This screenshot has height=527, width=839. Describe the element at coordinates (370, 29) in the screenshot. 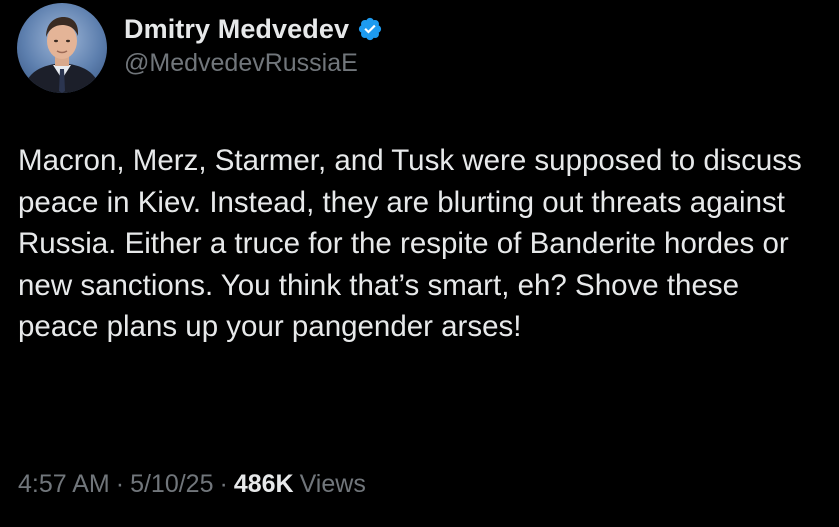

I see `verified-badge-icon` at that location.